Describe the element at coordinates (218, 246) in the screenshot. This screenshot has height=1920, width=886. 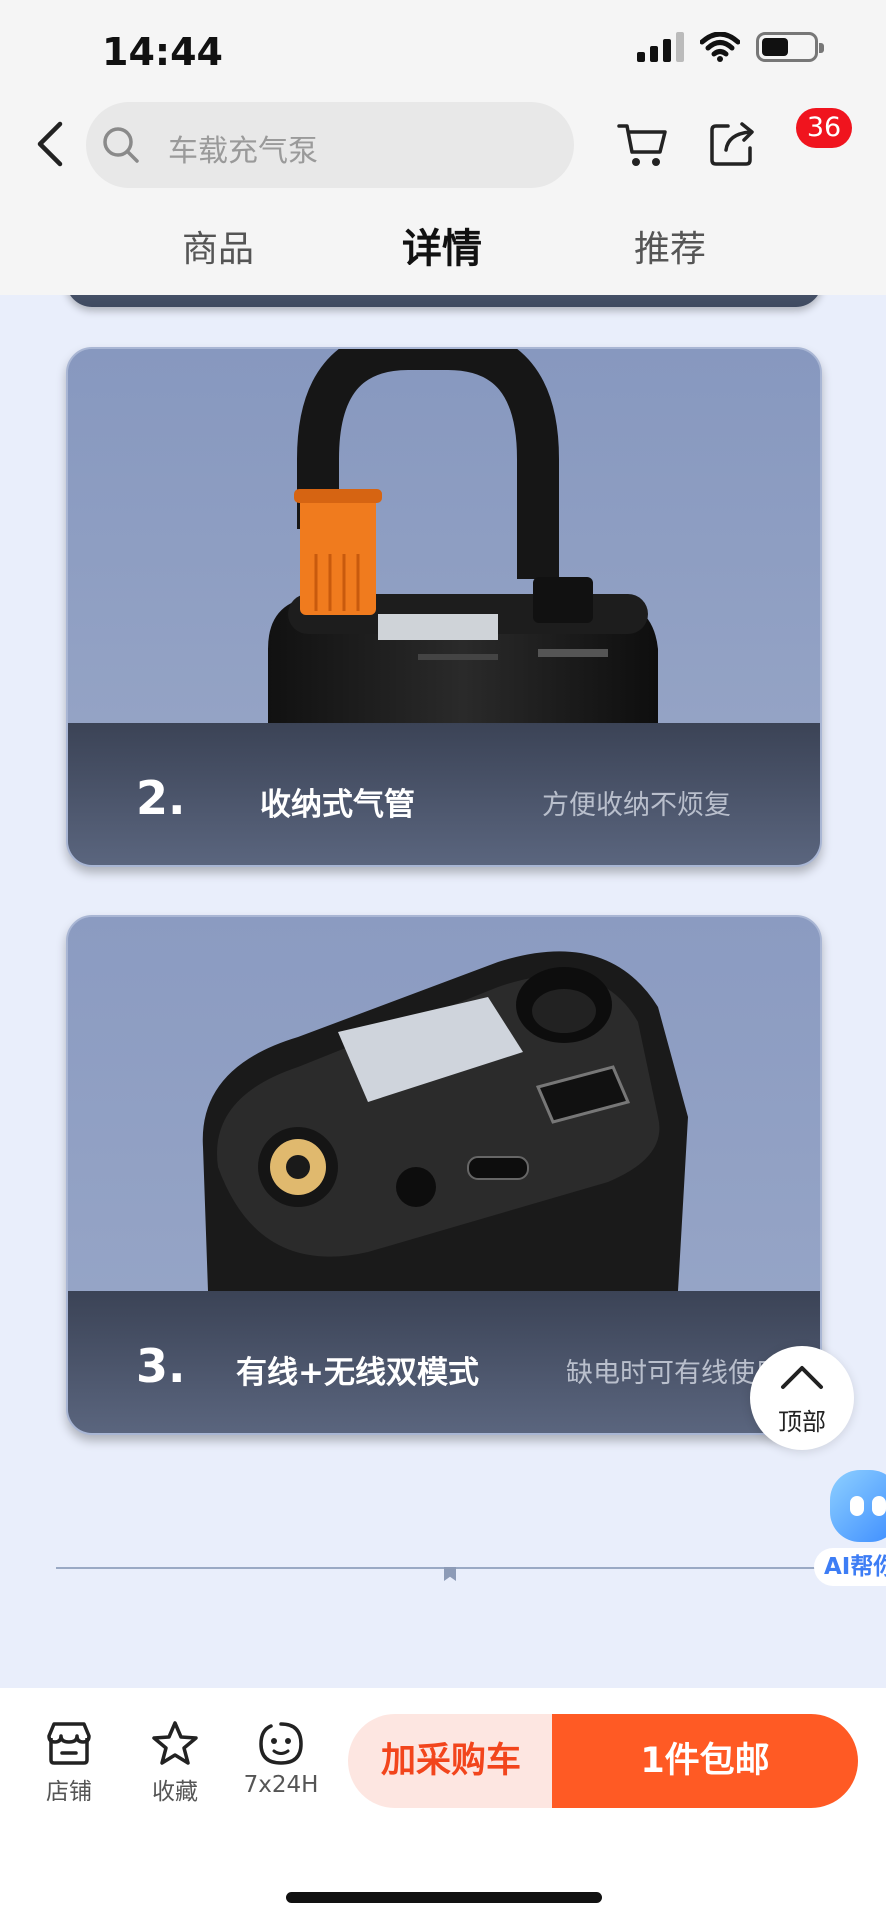
I see `tab-product: 商品` at that location.